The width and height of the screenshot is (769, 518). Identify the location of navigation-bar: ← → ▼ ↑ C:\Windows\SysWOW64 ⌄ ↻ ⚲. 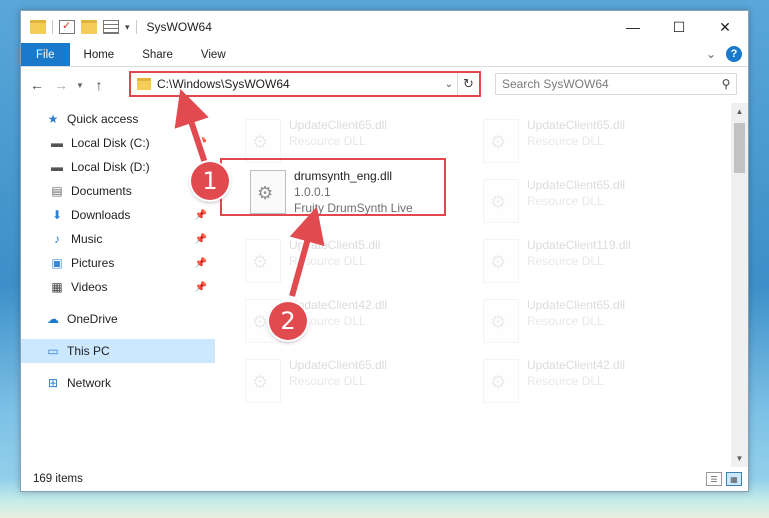
(384, 85).